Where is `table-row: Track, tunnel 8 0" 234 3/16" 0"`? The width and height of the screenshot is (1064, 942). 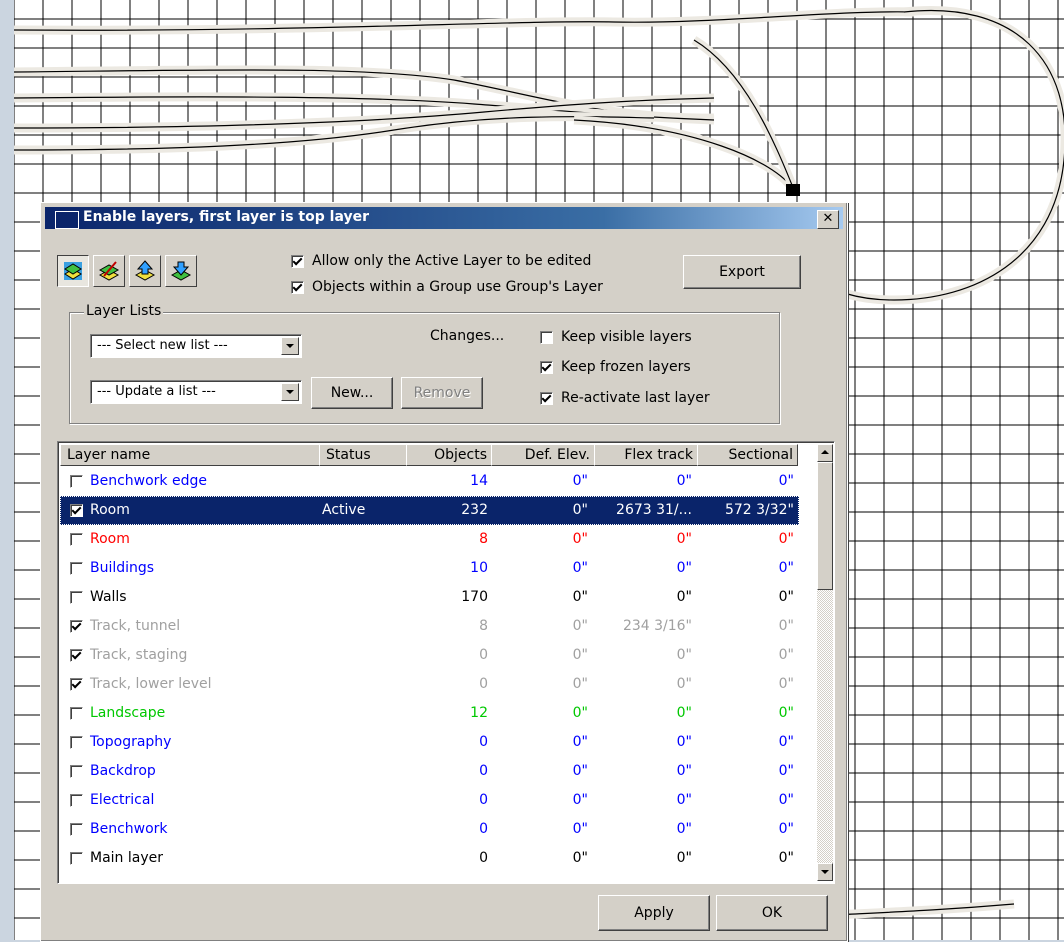 table-row: Track, tunnel 8 0" 234 3/16" 0" is located at coordinates (429, 626).